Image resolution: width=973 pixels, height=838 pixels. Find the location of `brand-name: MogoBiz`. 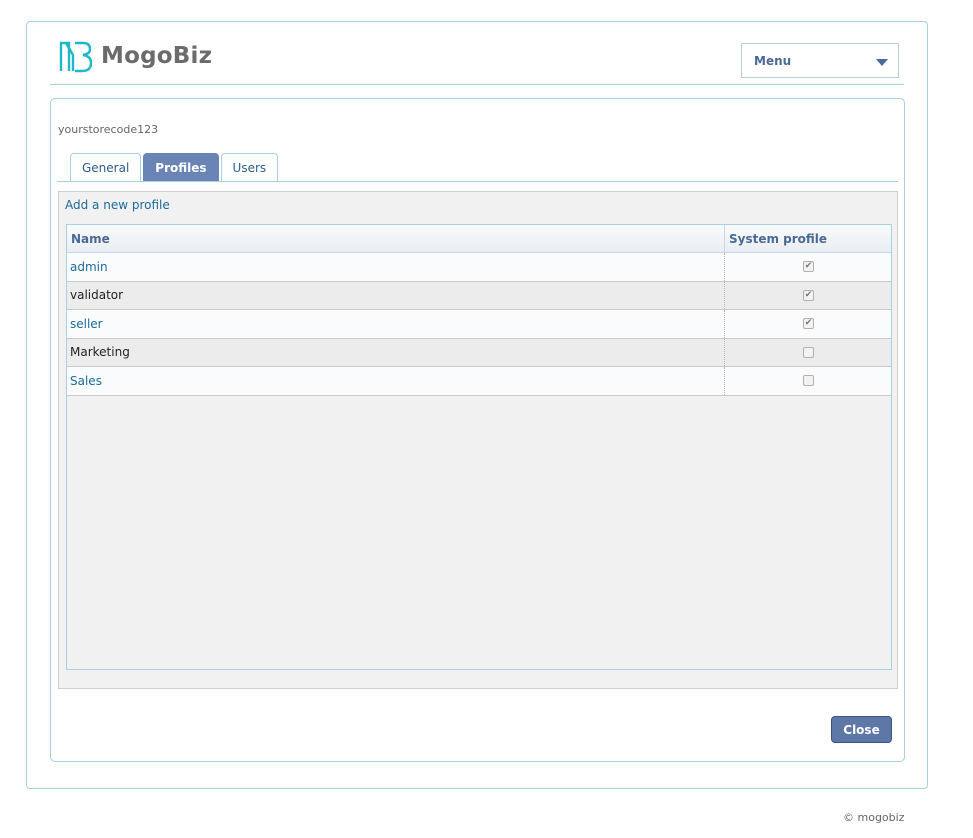

brand-name: MogoBiz is located at coordinates (157, 56).